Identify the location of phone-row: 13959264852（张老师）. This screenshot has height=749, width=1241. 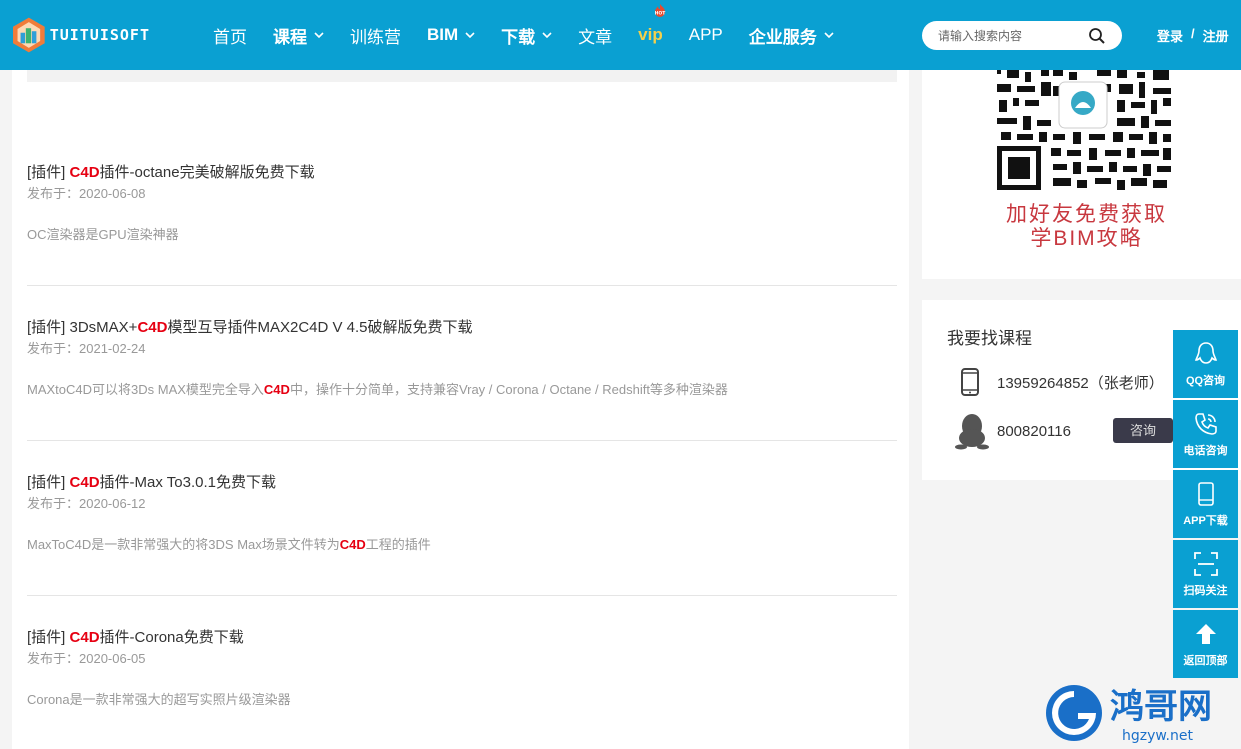
(1060, 382).